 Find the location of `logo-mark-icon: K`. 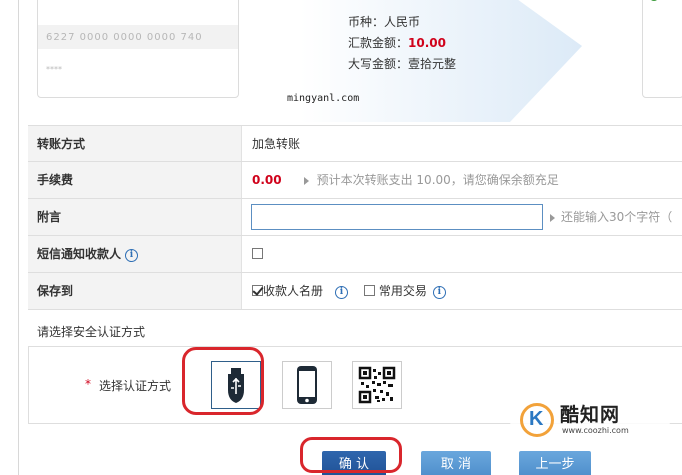

logo-mark-icon: K is located at coordinates (537, 420).